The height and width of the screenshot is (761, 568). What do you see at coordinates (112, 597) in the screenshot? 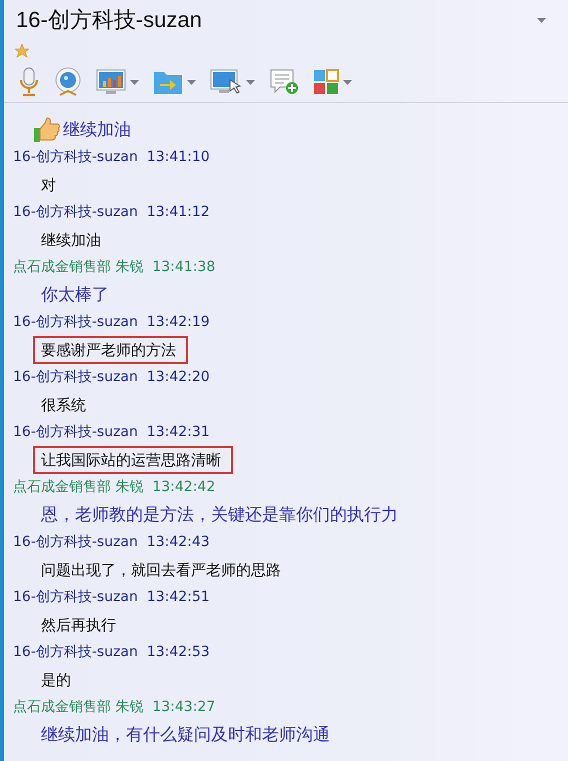
I see `message-header: 16-创方科技-suzan 13:42:51` at bounding box center [112, 597].